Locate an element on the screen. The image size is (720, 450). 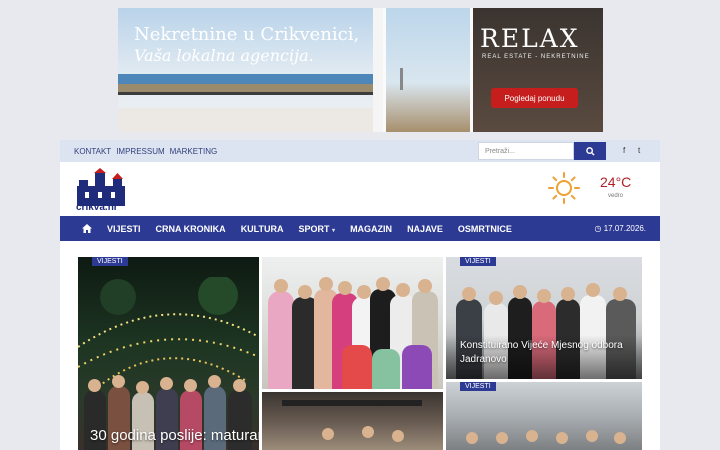
ad-brand-subtitle: REAL ESTATE - NEKRETNINE is located at coordinates (536, 57).